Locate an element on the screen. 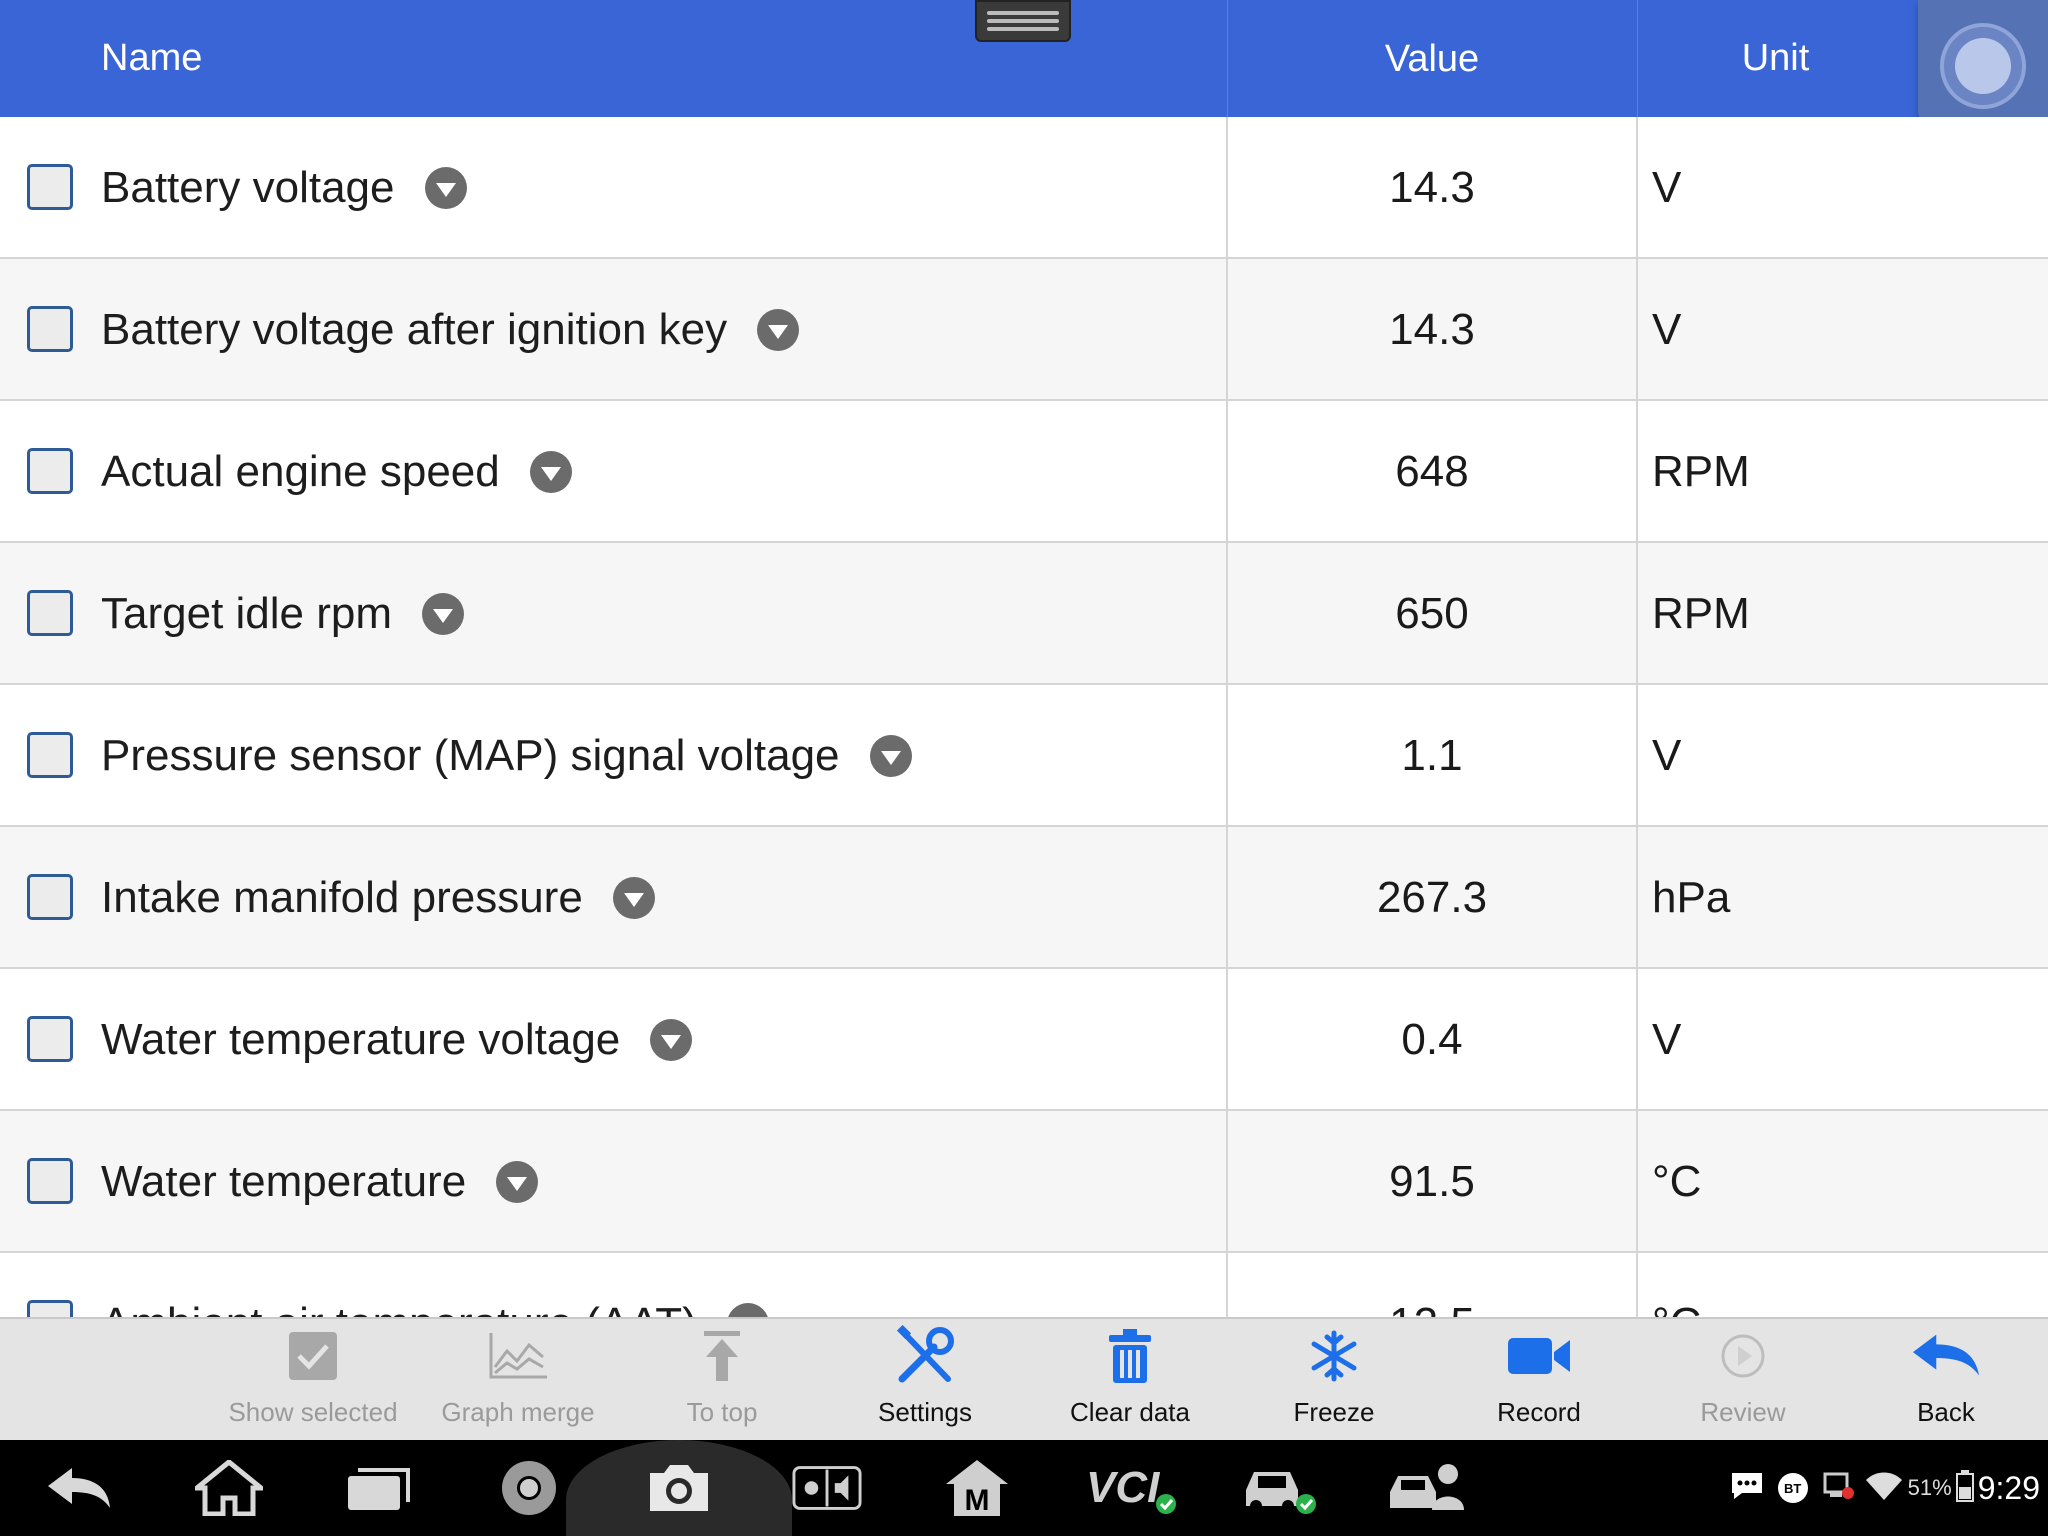 The width and height of the screenshot is (2048, 1536). graph-icon is located at coordinates (518, 1356).